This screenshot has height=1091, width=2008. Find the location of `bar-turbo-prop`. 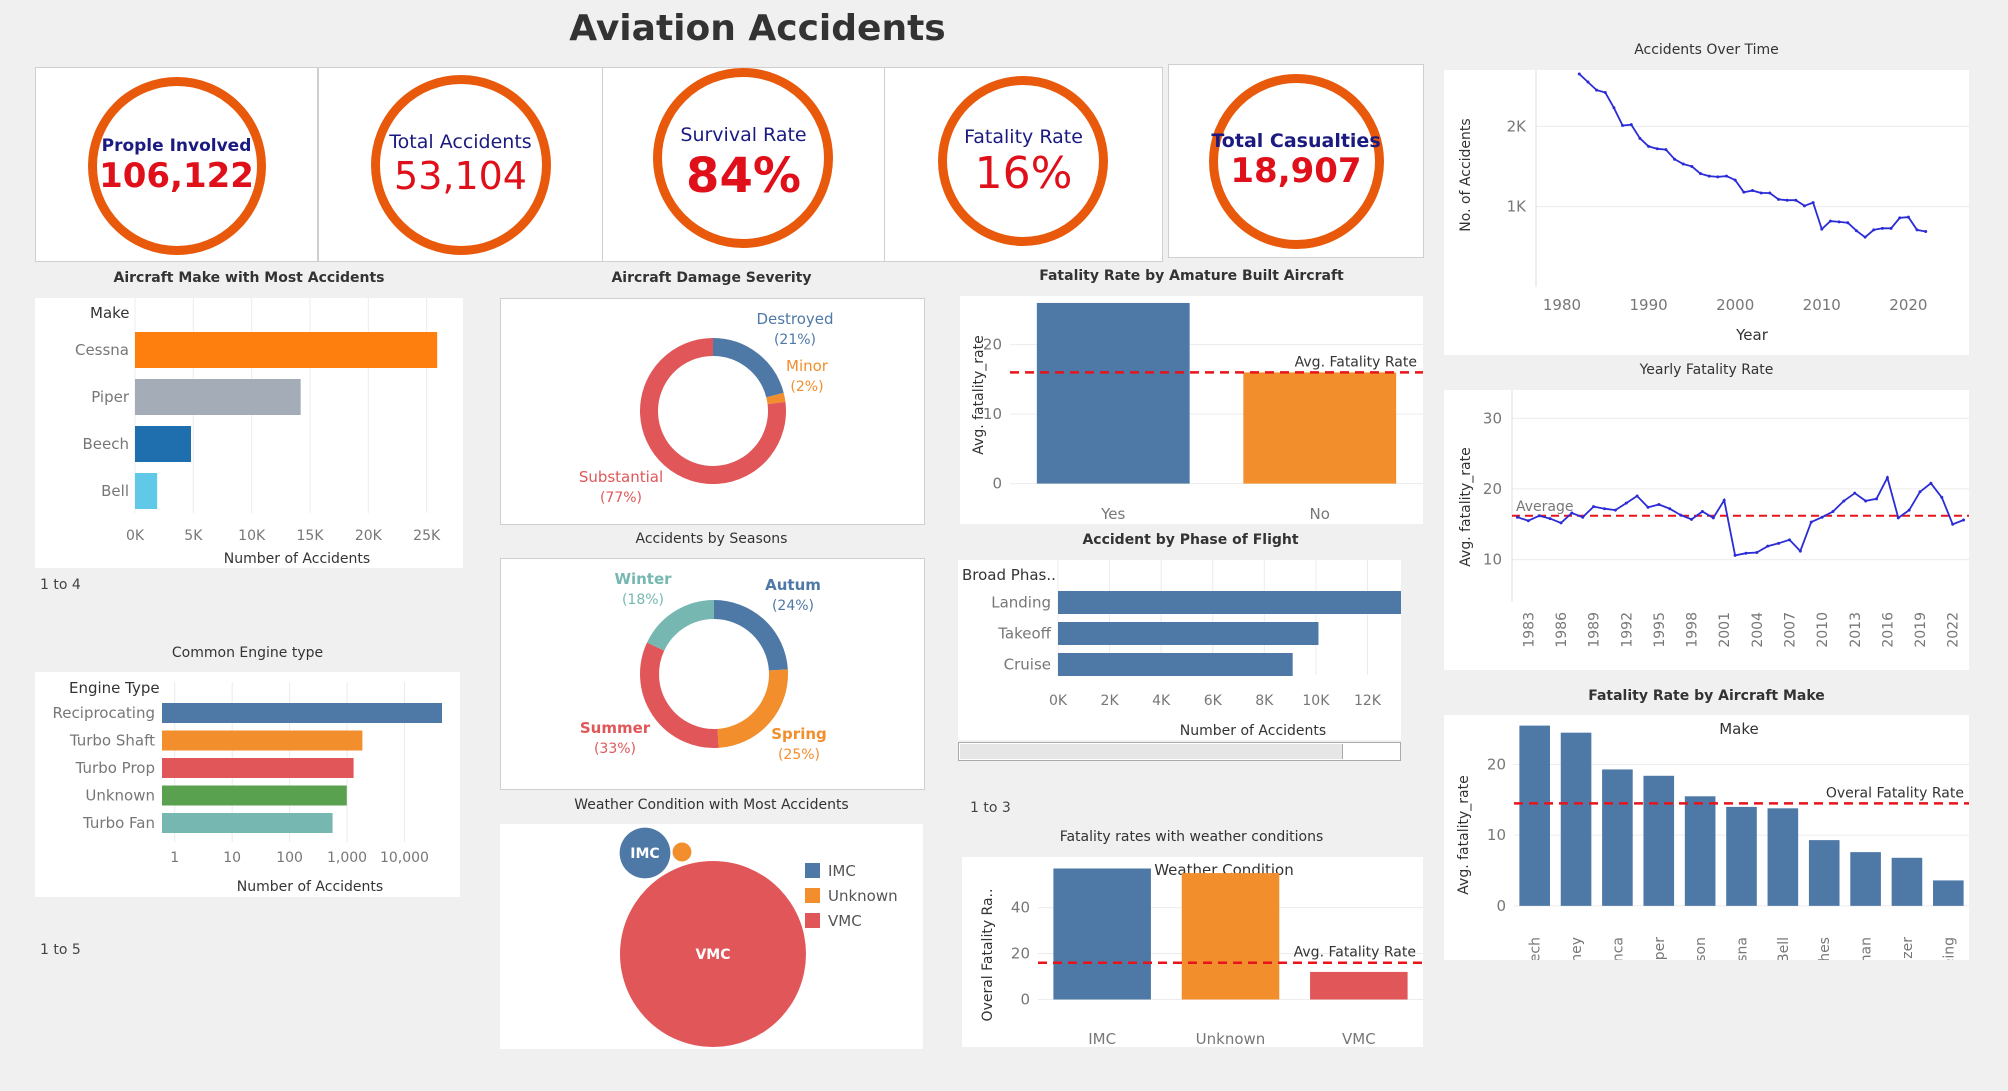

bar-turbo-prop is located at coordinates (258, 768).